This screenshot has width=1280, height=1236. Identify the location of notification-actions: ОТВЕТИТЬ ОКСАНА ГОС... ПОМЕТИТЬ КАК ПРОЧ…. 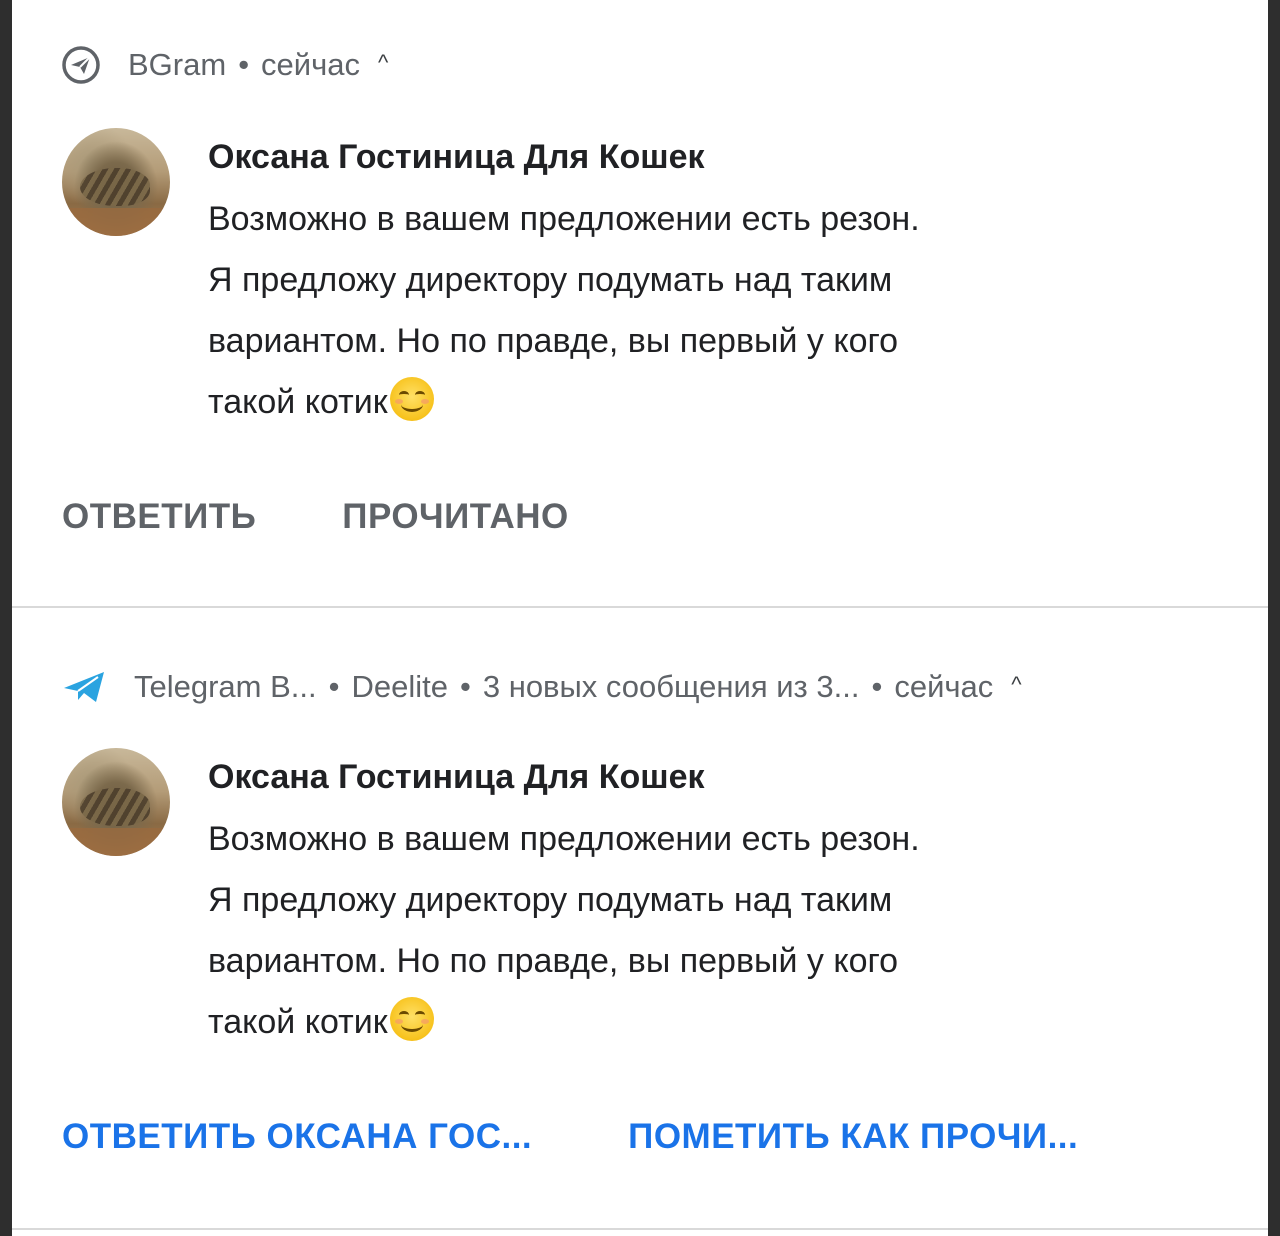
(618, 1137).